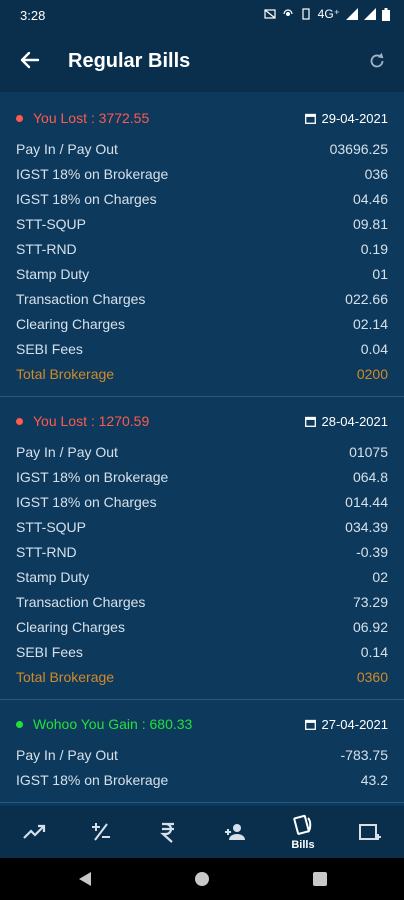  Describe the element at coordinates (302, 824) in the screenshot. I see `bills-icon` at that location.